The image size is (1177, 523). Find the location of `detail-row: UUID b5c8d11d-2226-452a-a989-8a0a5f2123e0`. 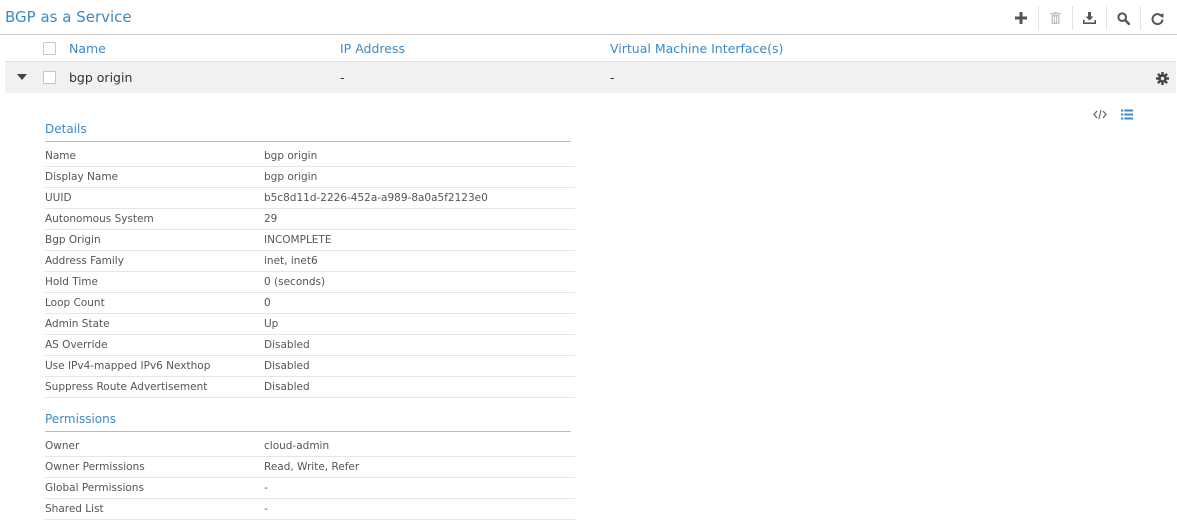

detail-row: UUID b5c8d11d-2226-452a-a989-8a0a5f2123e0 is located at coordinates (310, 198).